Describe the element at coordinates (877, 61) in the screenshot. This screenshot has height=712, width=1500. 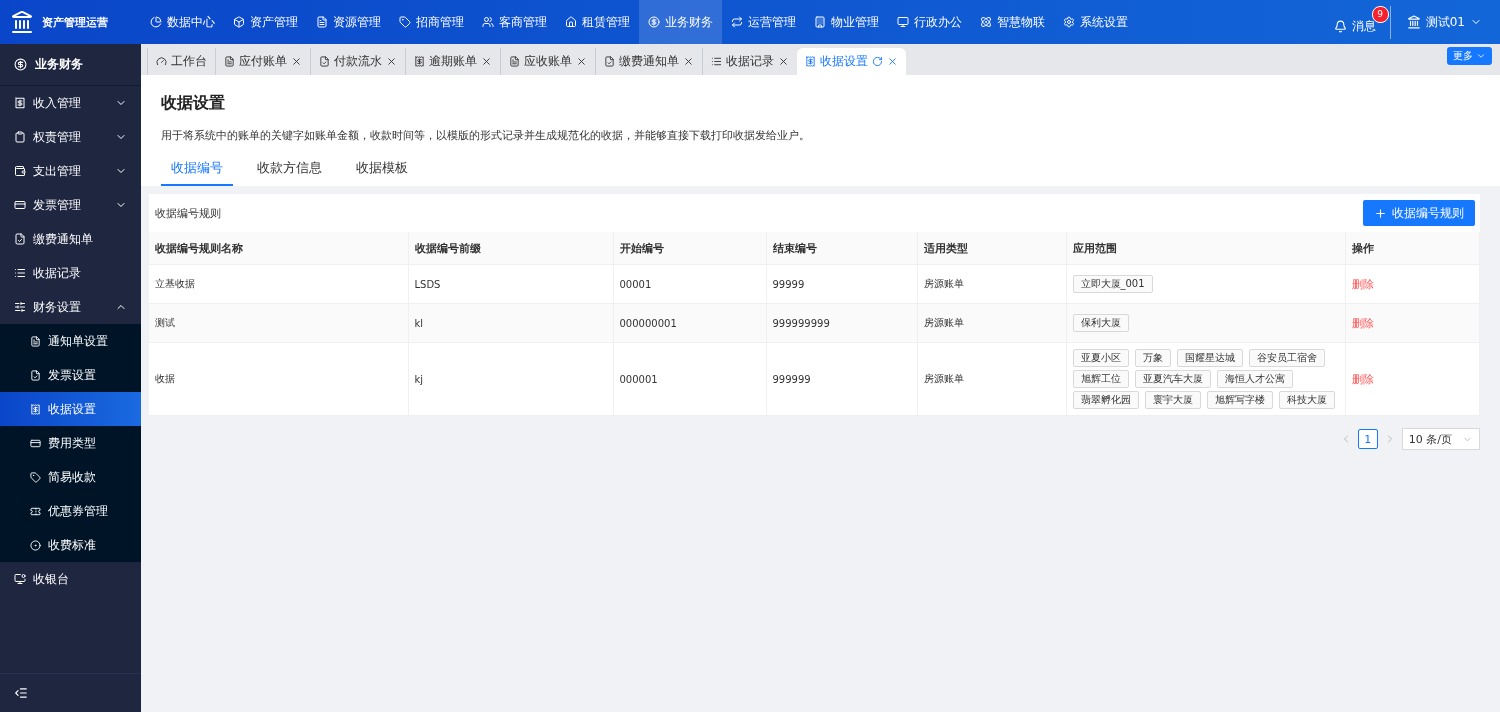
I see `refresh-icon` at that location.